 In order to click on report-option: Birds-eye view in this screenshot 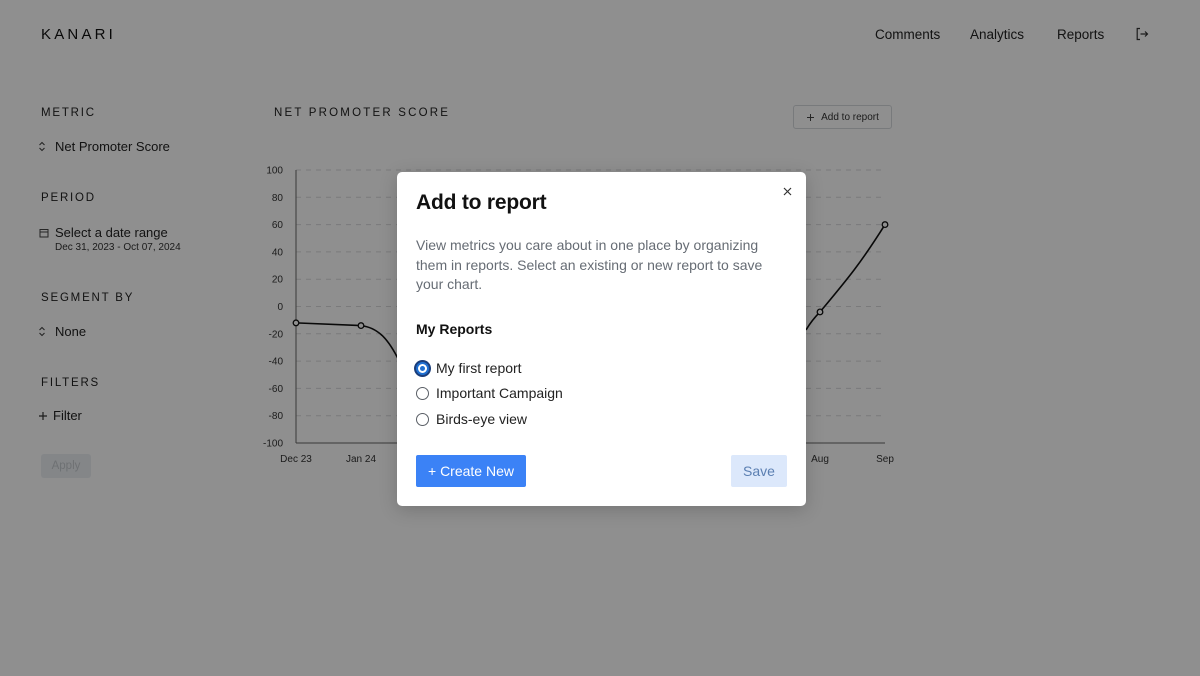, I will do `click(471, 419)`.